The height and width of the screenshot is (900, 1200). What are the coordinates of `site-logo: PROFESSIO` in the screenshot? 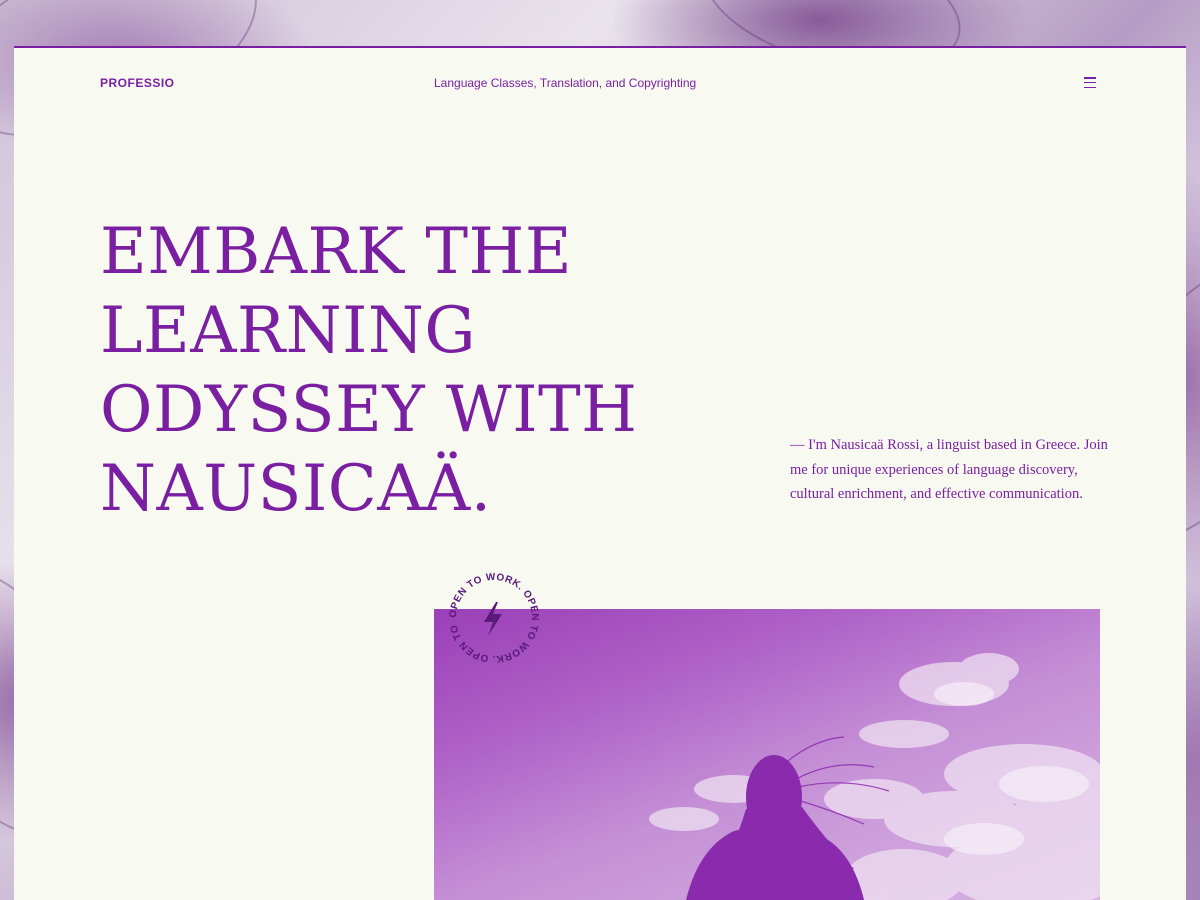 It's located at (137, 83).